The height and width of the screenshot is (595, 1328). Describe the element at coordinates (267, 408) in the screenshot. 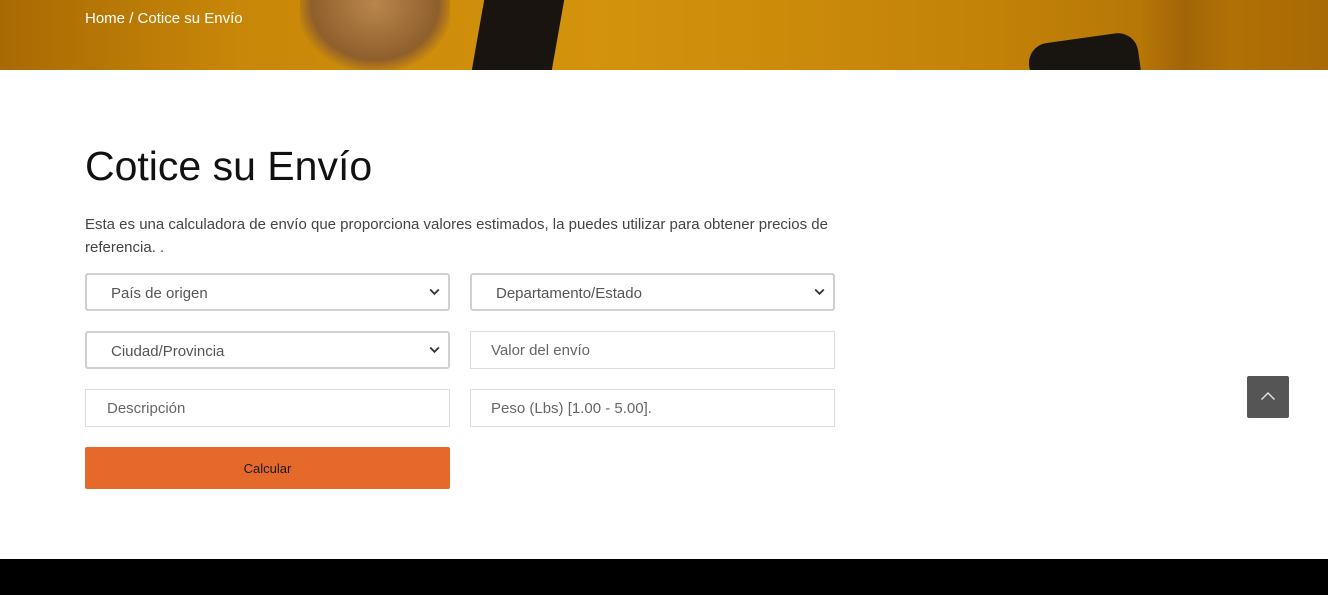

I see `description-input` at that location.